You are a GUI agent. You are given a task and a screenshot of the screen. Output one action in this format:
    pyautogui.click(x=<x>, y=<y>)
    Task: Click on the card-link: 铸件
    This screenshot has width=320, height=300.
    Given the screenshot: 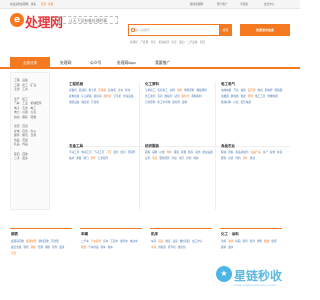 What is the action you would take?
    pyautogui.click(x=54, y=248)
    